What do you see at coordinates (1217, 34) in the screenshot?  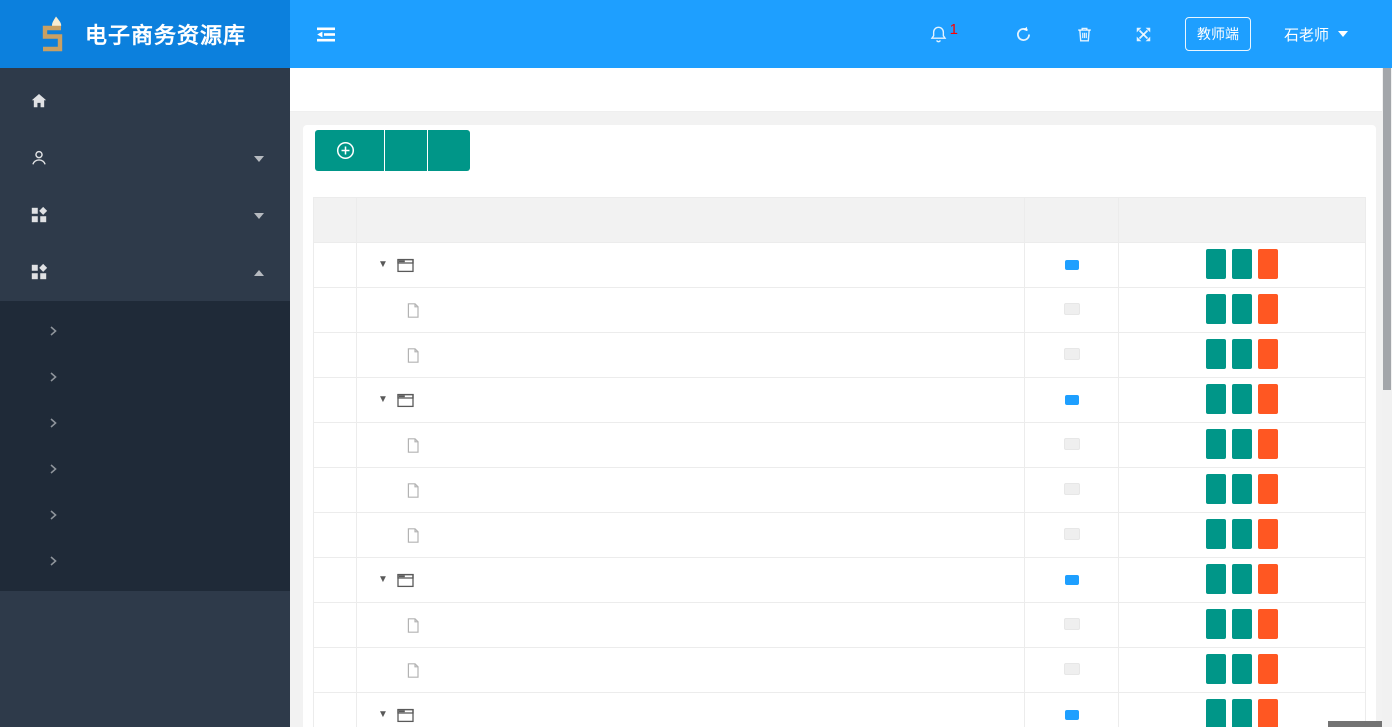 I see `teacher-mode-button: 教师端` at bounding box center [1217, 34].